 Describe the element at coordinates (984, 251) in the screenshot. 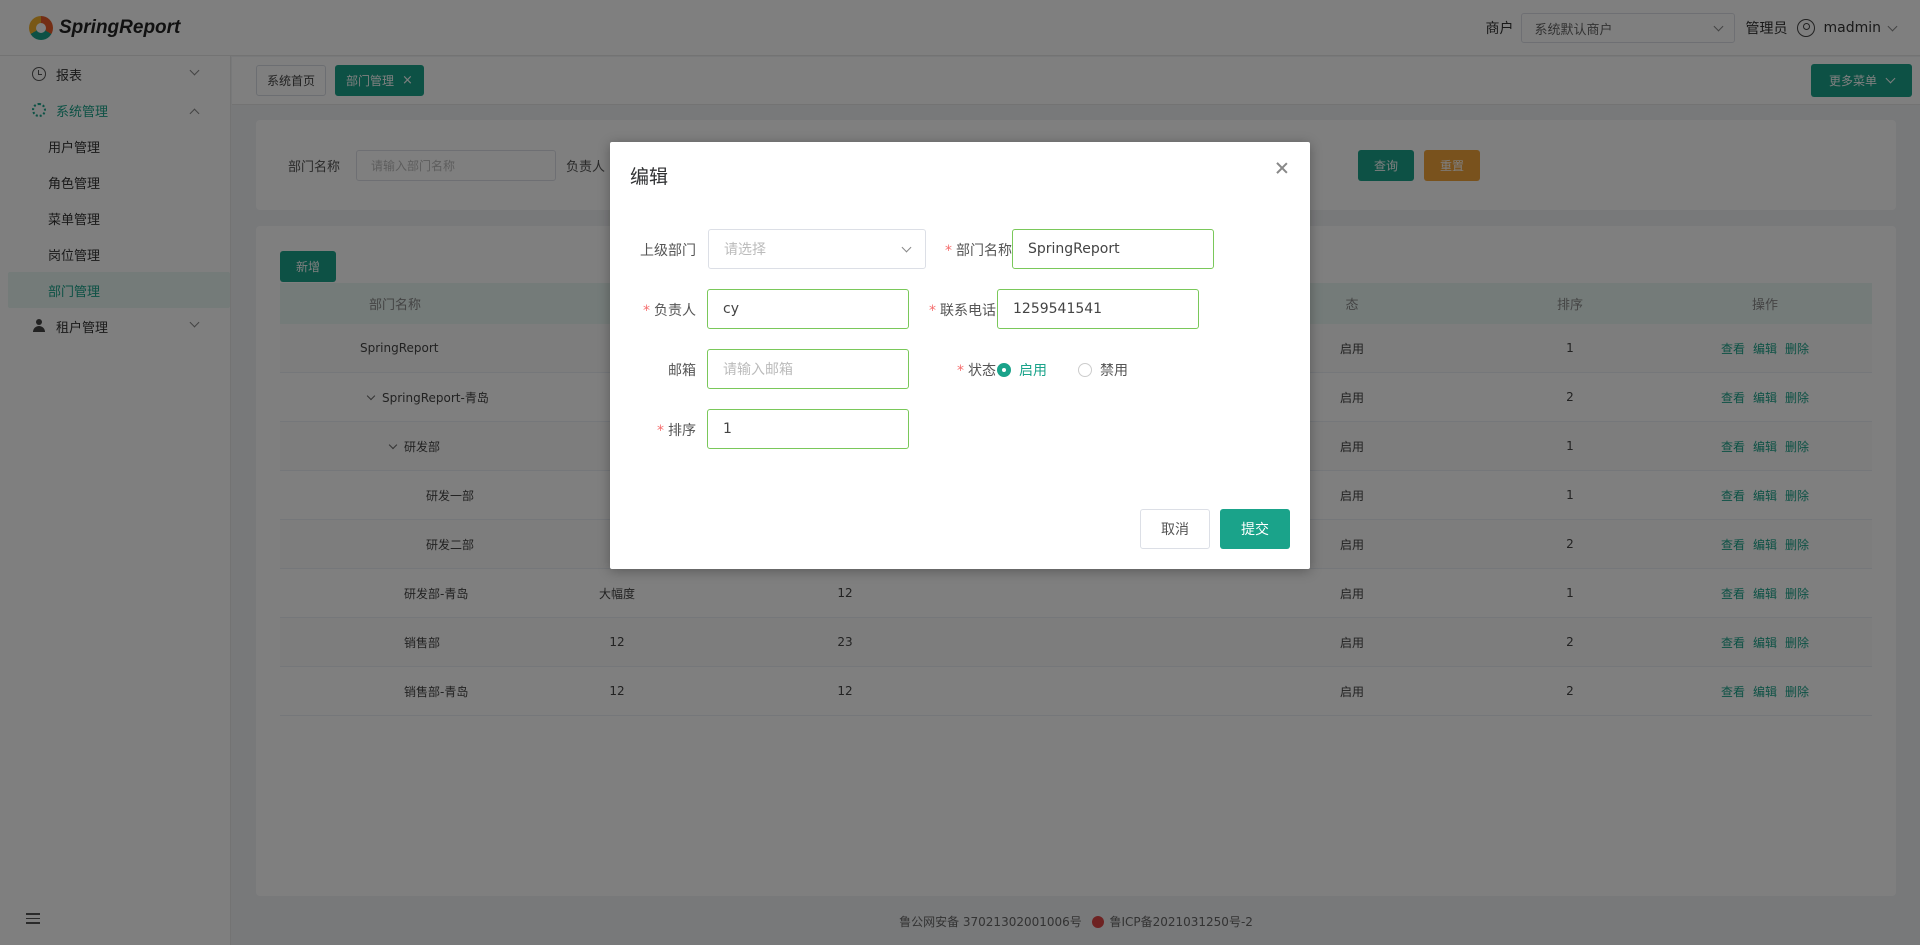

I see `label-text: 部门名称` at that location.